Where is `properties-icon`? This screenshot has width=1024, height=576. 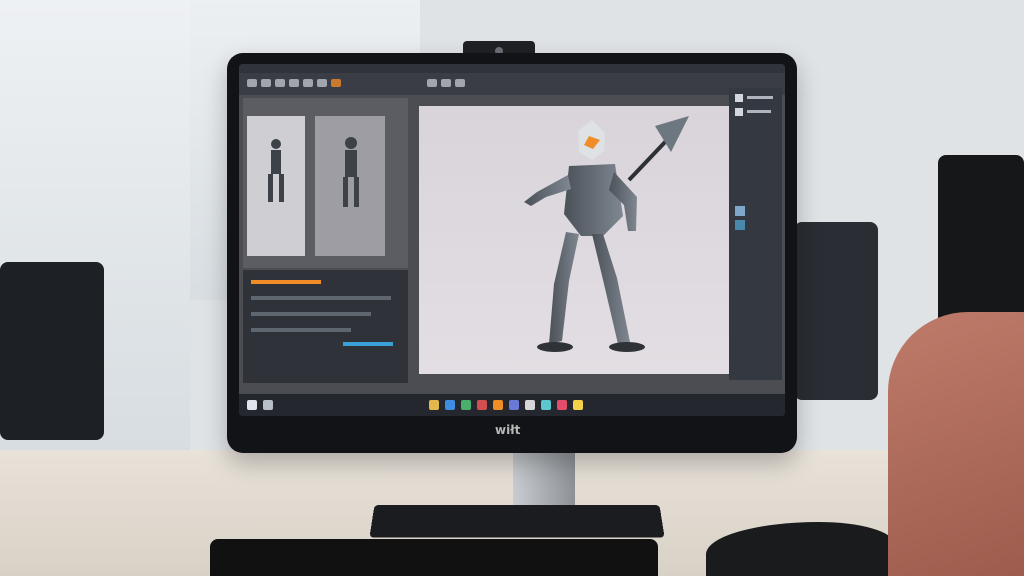
properties-icon is located at coordinates (739, 98).